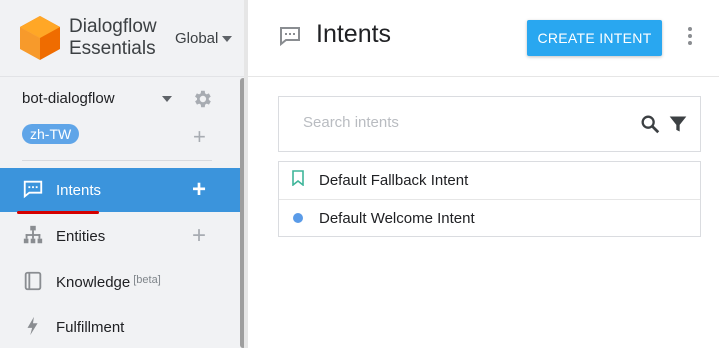 This screenshot has width=719, height=349. I want to click on sidebar-item-label: Fulfillment, so click(90, 327).